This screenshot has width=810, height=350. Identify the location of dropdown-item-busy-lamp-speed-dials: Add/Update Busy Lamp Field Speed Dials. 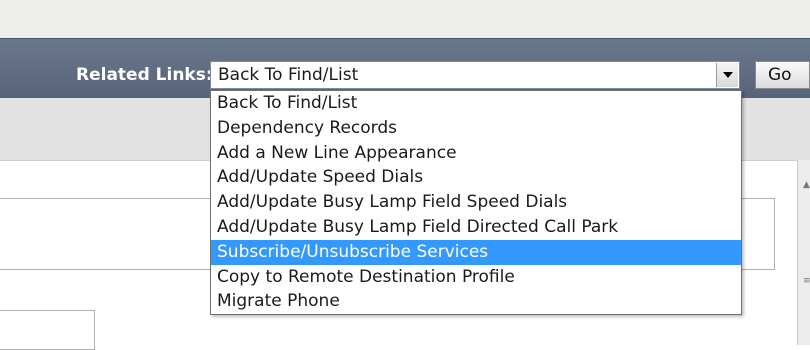
(476, 202).